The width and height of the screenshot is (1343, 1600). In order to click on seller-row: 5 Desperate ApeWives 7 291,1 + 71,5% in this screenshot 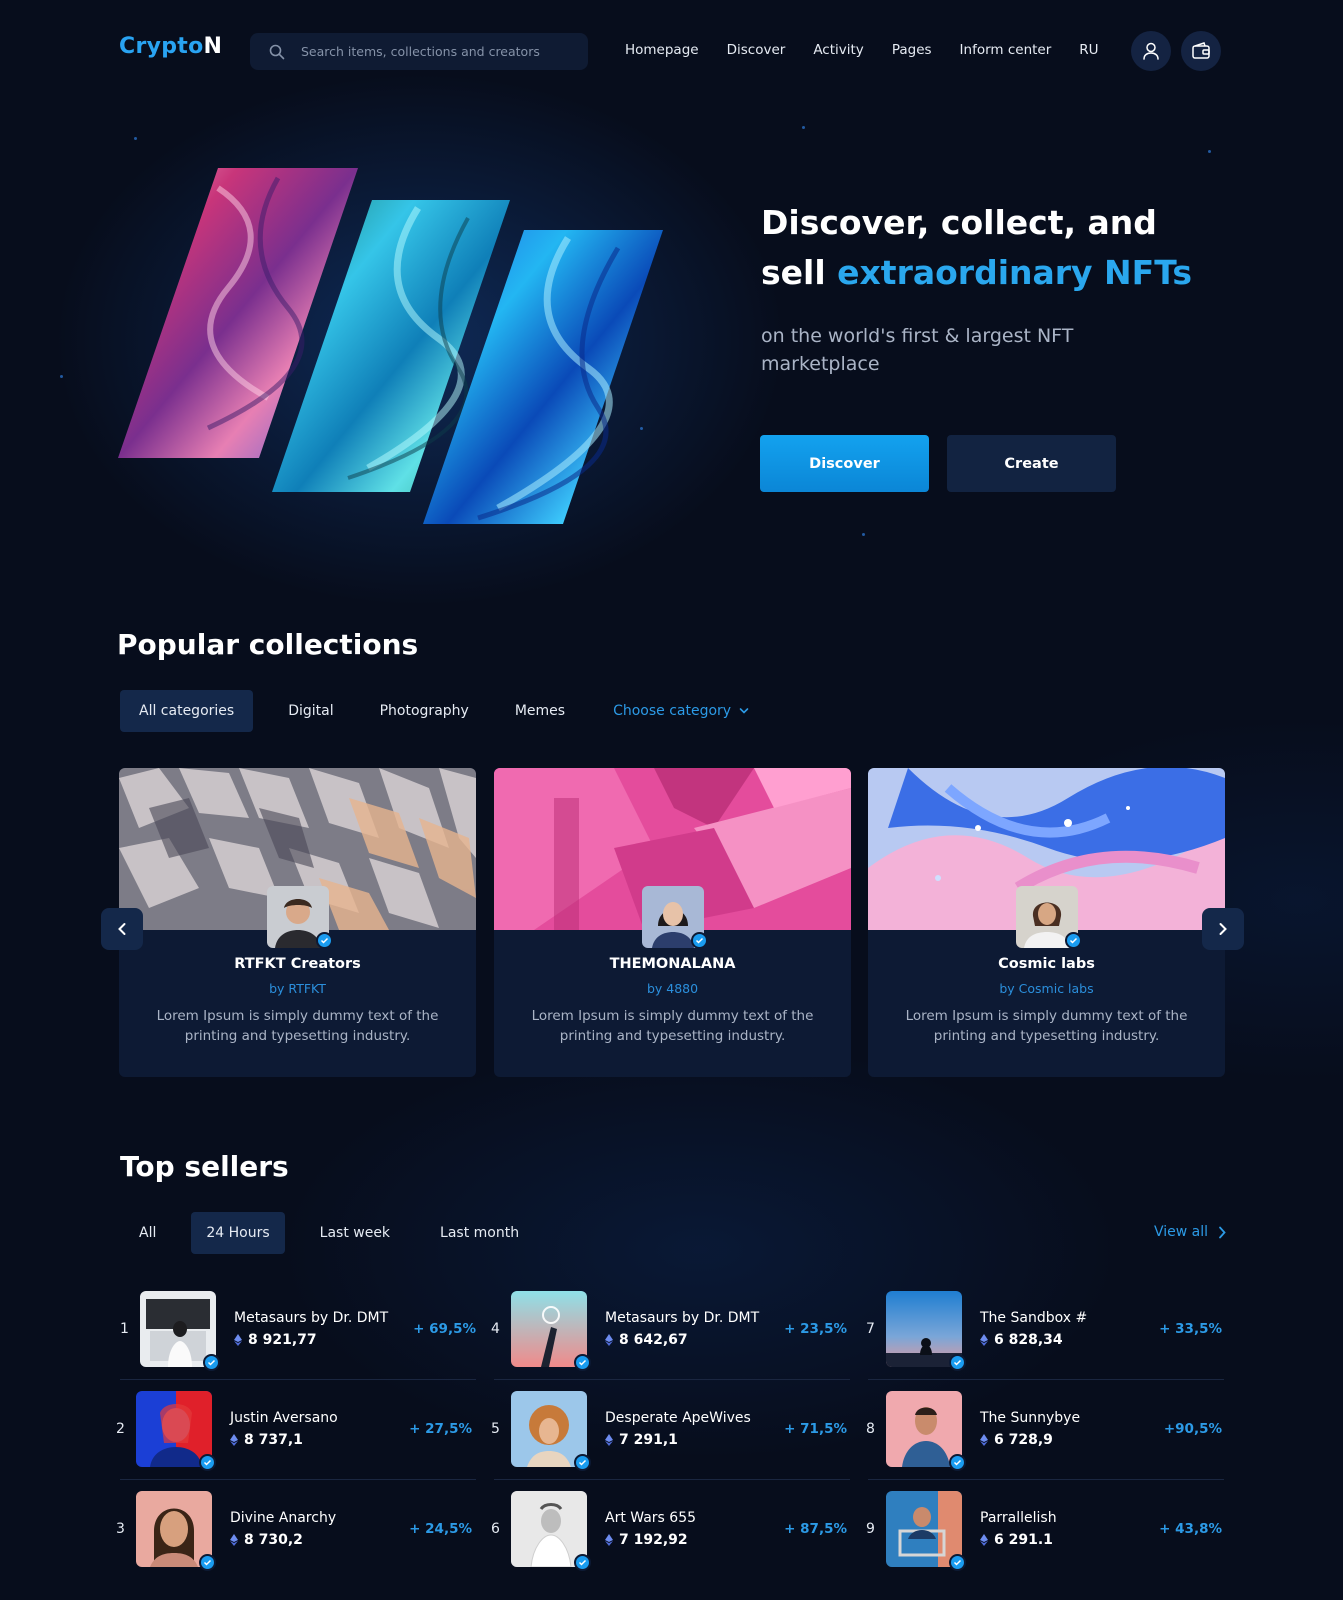, I will do `click(669, 1429)`.